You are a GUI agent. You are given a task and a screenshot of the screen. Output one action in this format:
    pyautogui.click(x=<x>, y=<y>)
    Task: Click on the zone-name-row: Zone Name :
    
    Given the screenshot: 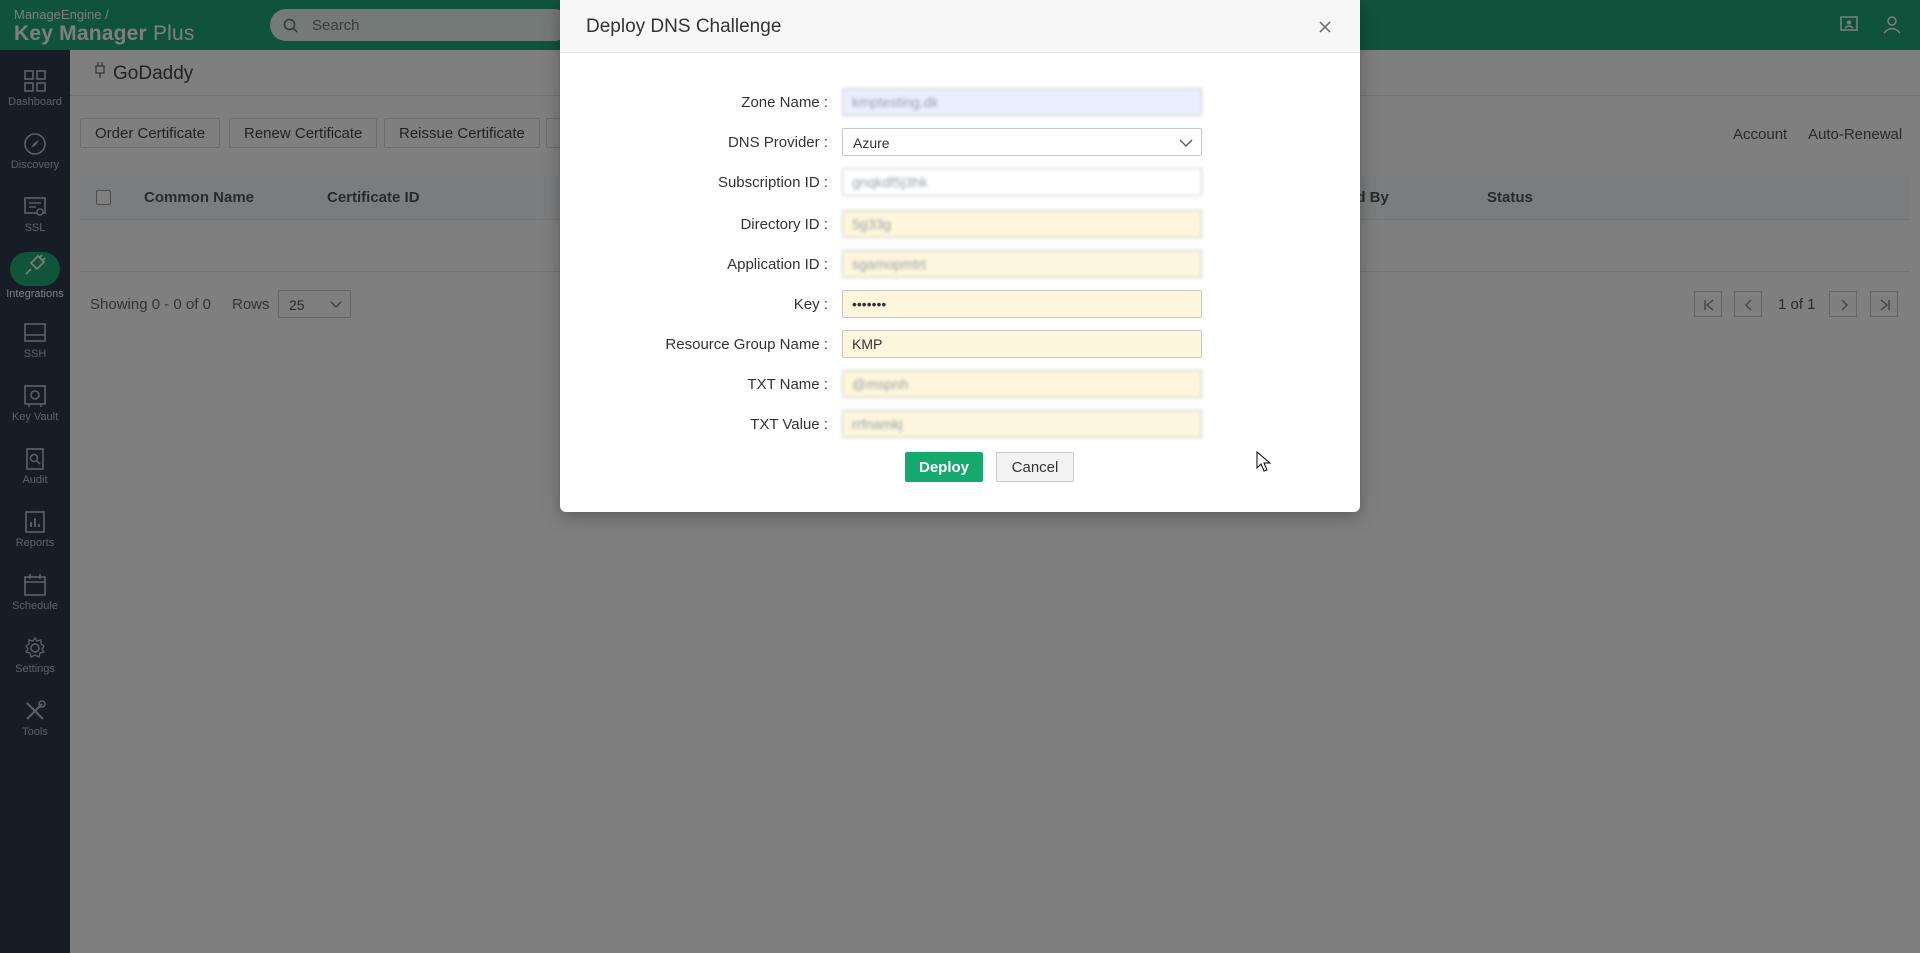 What is the action you would take?
    pyautogui.click(x=960, y=103)
    